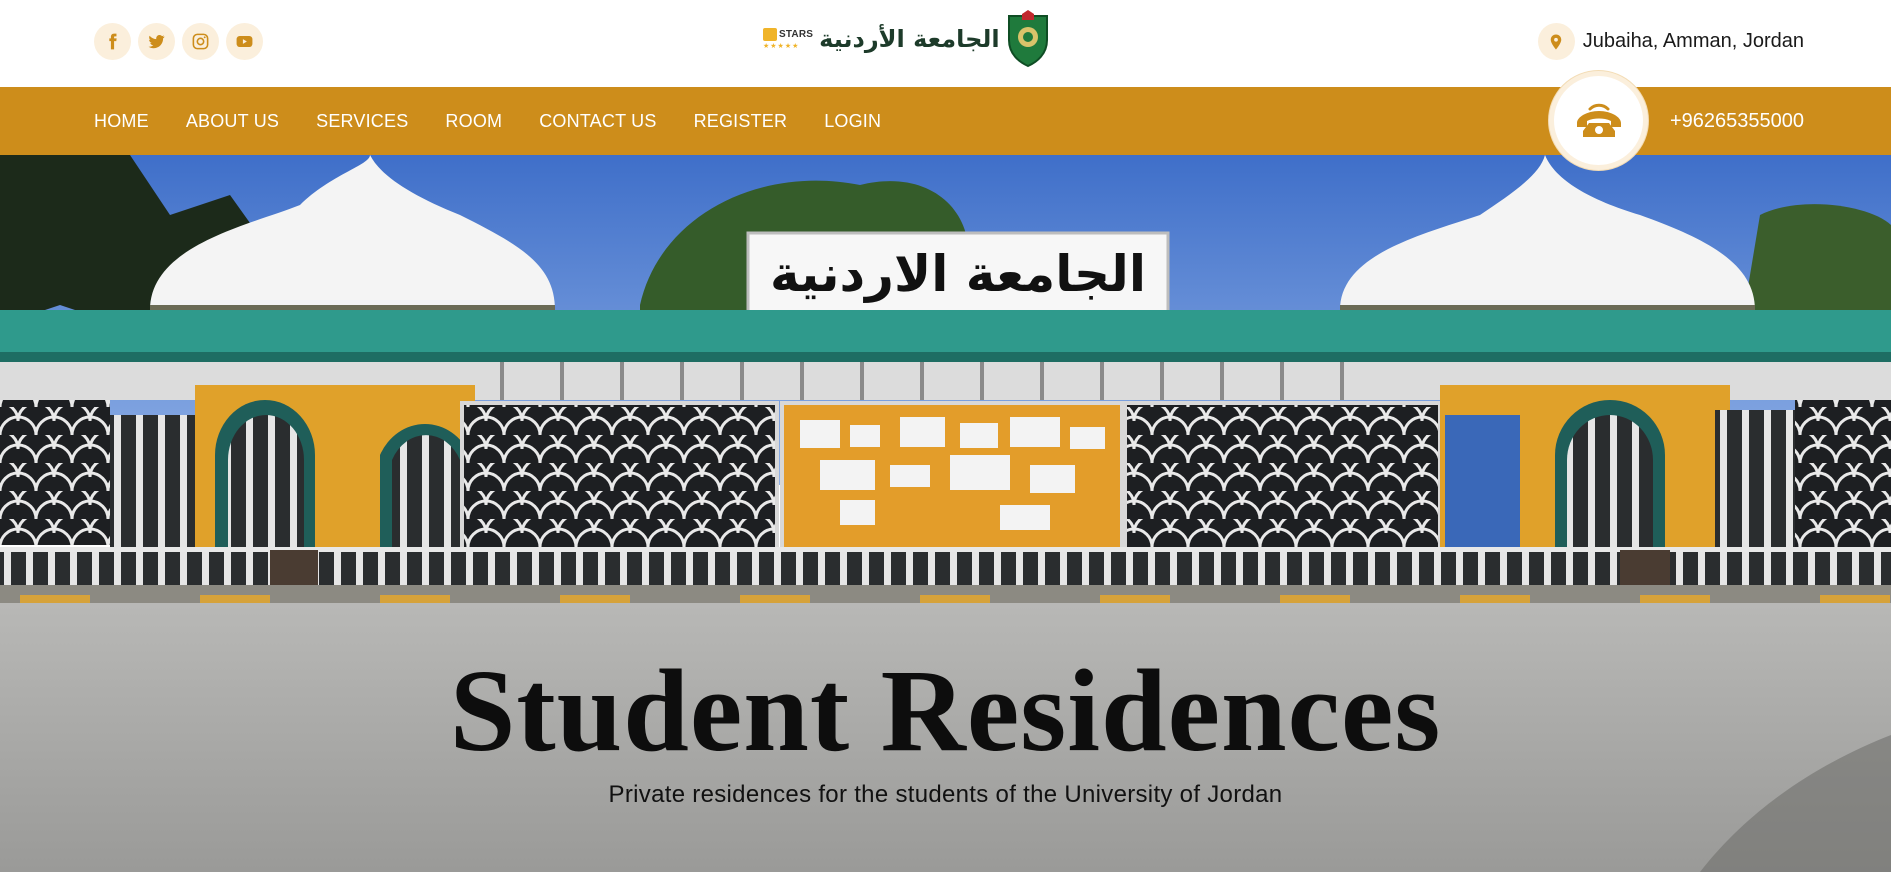  I want to click on university-crest-icon, so click(1027, 39).